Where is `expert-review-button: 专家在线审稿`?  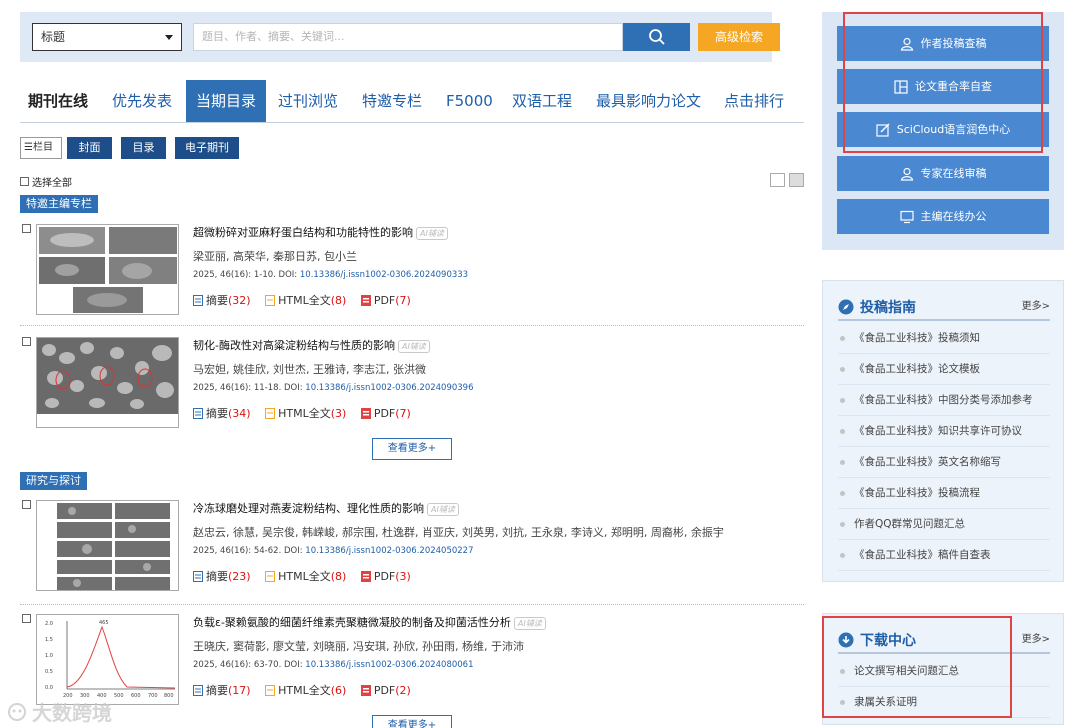
expert-review-button: 专家在线审稿 is located at coordinates (943, 173).